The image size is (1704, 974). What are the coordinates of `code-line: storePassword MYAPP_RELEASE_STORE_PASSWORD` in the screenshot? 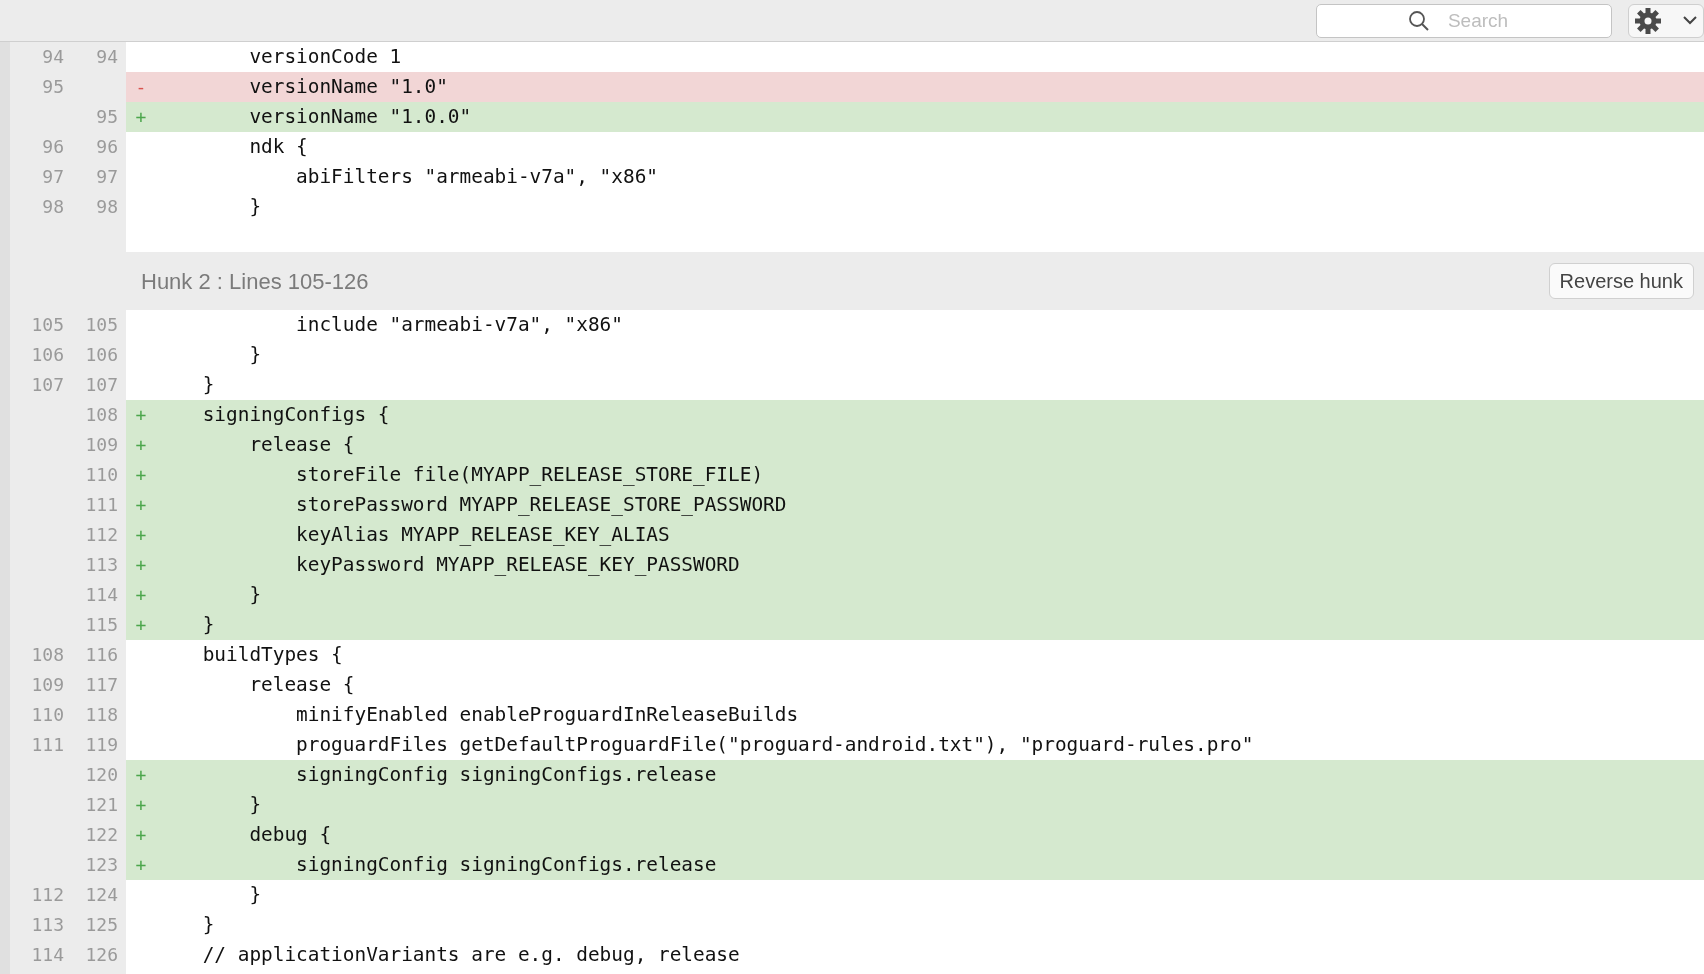 It's located at (541, 505).